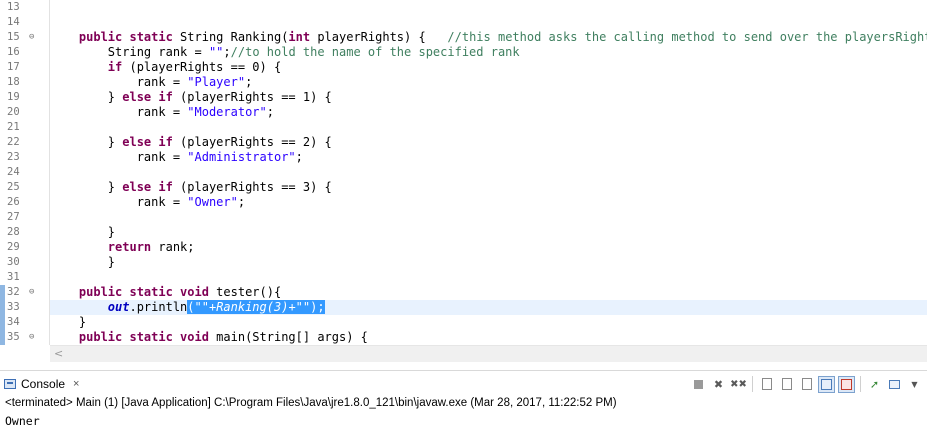 The height and width of the screenshot is (448, 927). Describe the element at coordinates (13, 277) in the screenshot. I see `line-number: 31` at that location.